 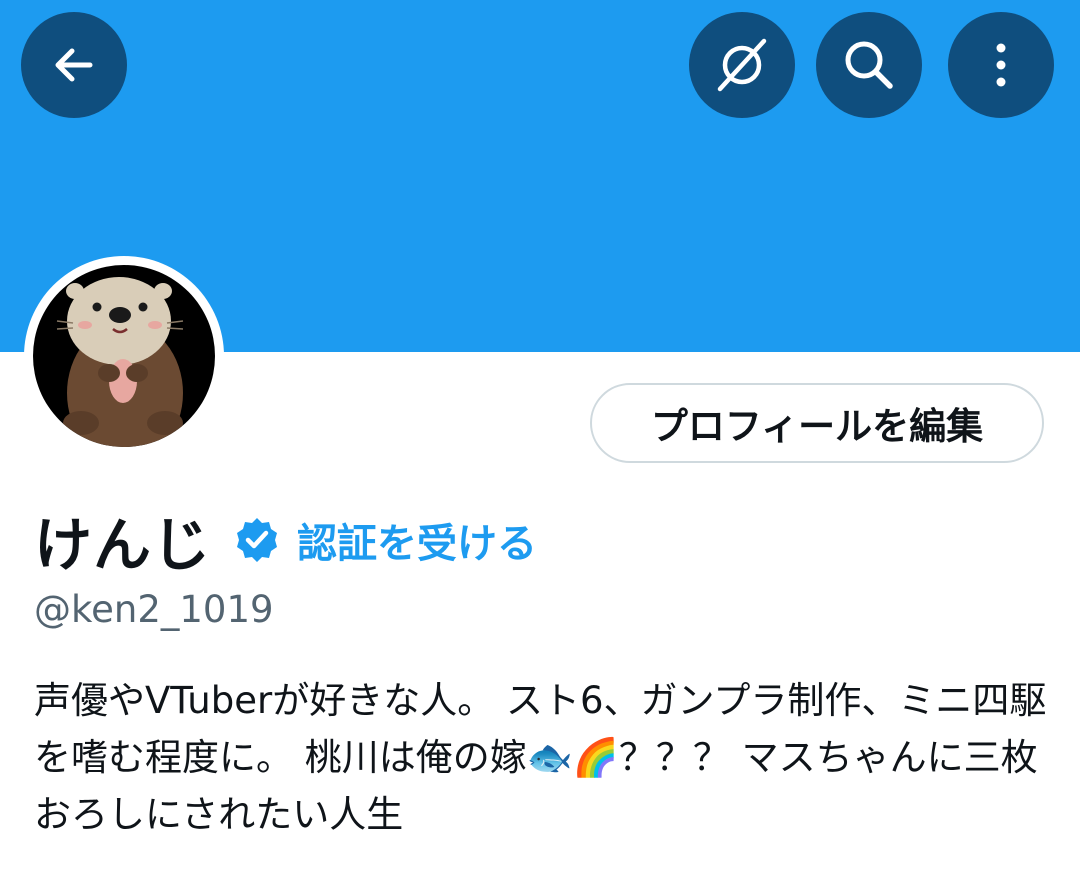 I want to click on get-verified-link: 認証を受ける, so click(x=417, y=540).